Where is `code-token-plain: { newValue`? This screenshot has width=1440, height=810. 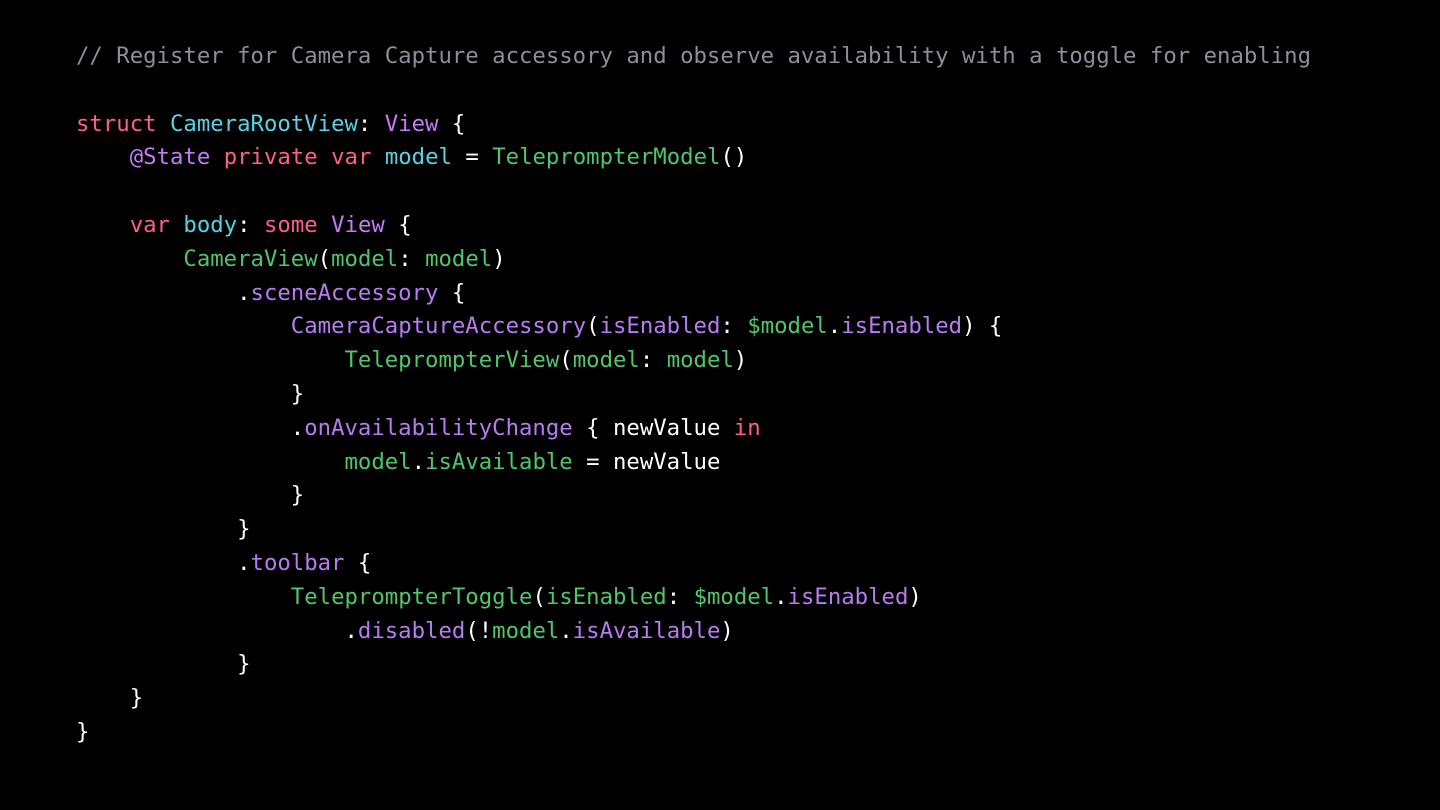 code-token-plain: { newValue is located at coordinates (653, 427).